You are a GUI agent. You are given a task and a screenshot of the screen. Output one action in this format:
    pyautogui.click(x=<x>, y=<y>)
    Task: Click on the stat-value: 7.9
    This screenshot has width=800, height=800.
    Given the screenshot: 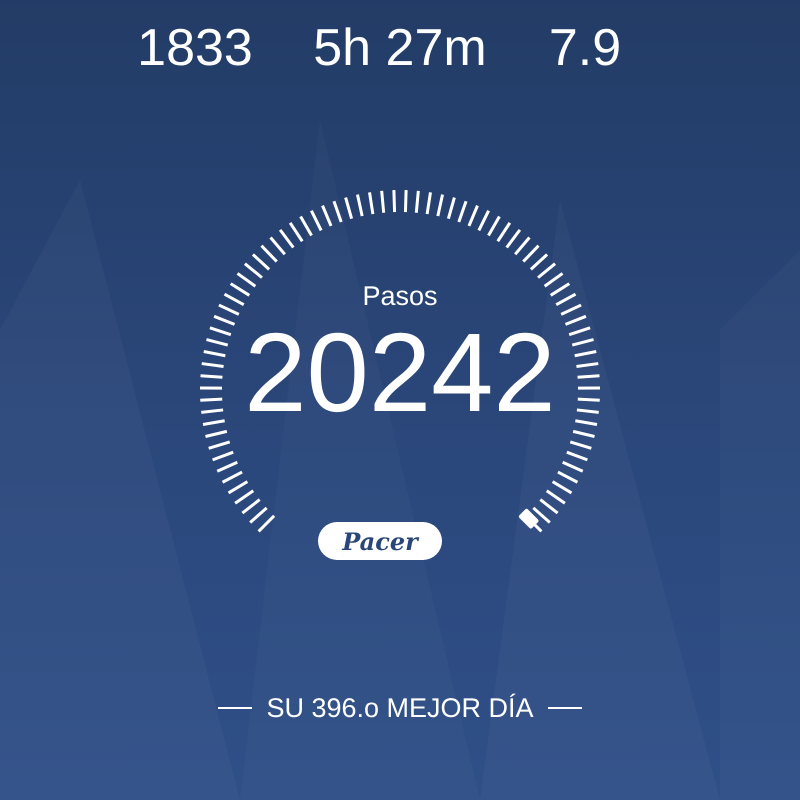 What is the action you would take?
    pyautogui.click(x=585, y=48)
    